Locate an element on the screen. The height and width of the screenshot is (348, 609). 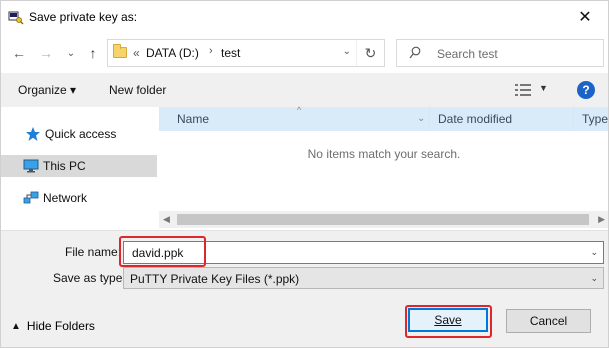
back-arrow-icon: ← is located at coordinates (19, 53).